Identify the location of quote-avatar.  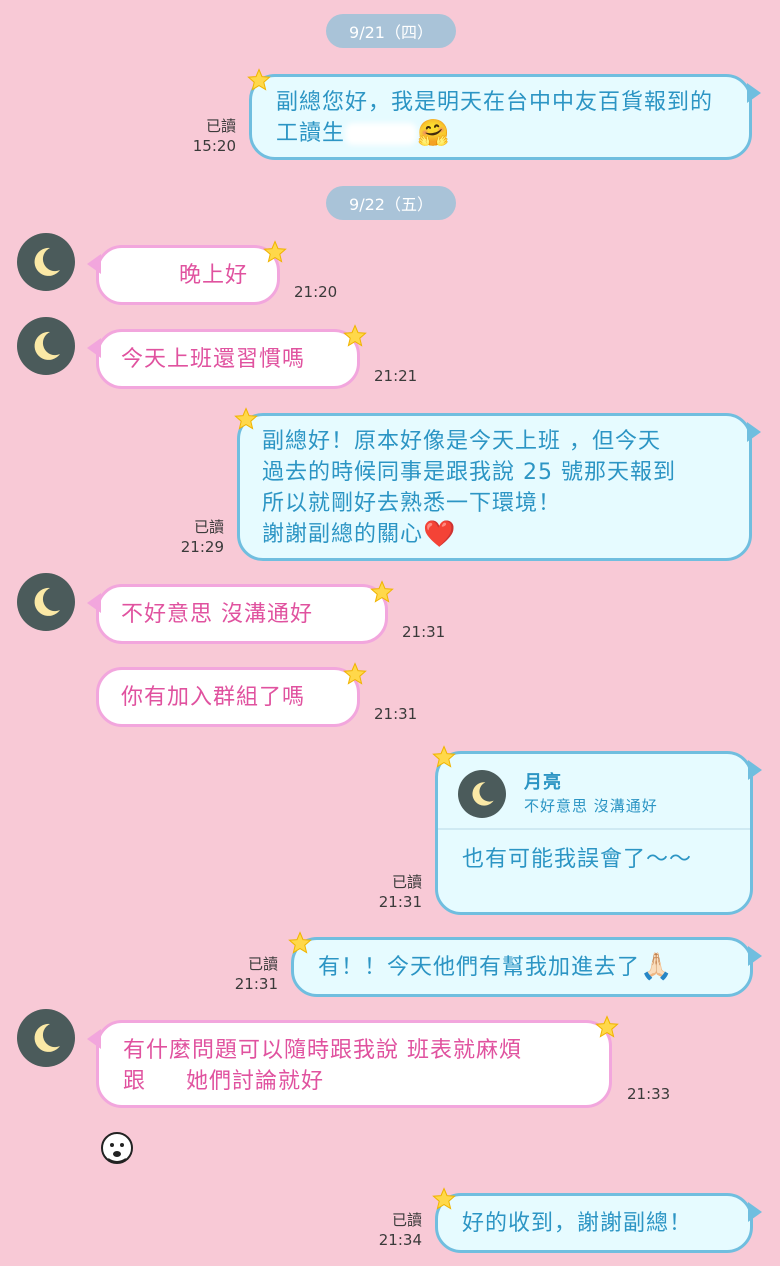
(482, 794).